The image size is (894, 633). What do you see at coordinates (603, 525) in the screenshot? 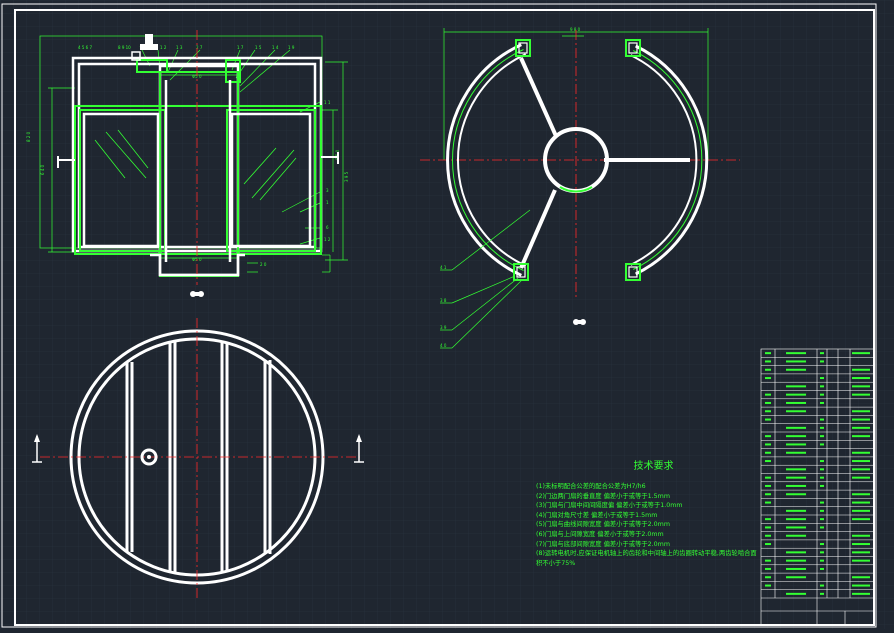
I see `requirement-item: (5)门扇与曲线间隙宽度 偏差小于或等于2.0mm` at bounding box center [603, 525].